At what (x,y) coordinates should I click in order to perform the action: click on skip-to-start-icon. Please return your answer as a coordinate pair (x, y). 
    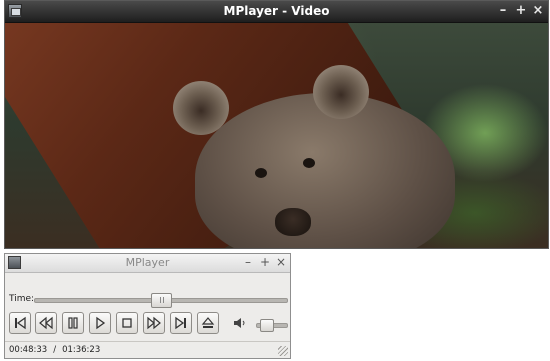
    Looking at the image, I should click on (20, 323).